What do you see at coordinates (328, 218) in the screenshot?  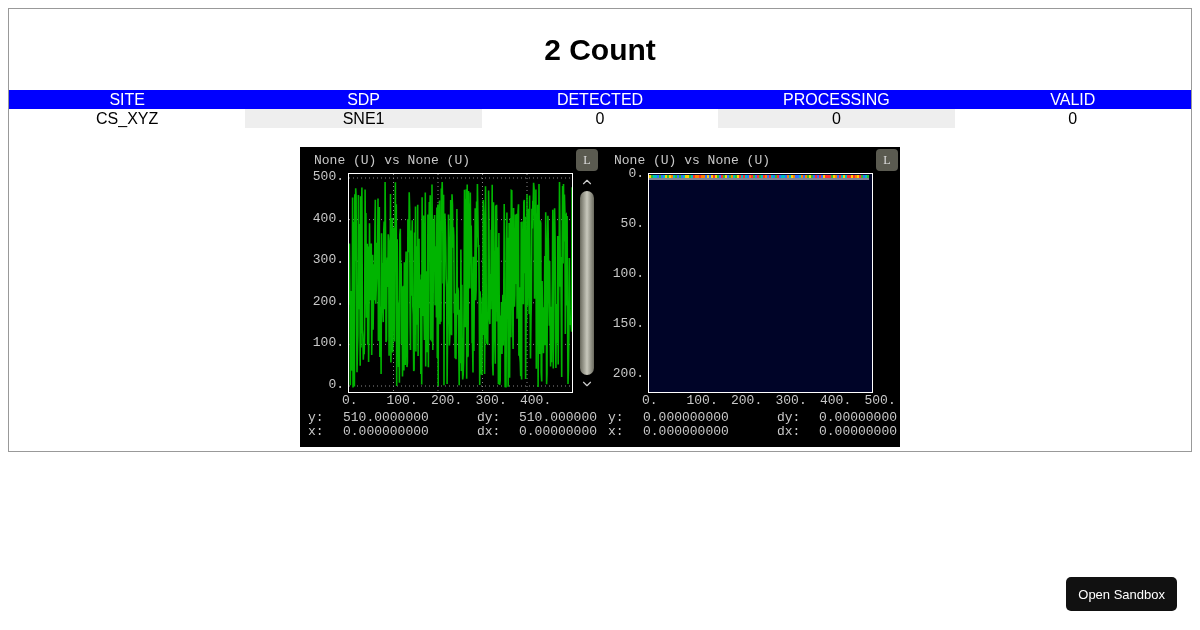 I see `y-tick-label: 400.` at bounding box center [328, 218].